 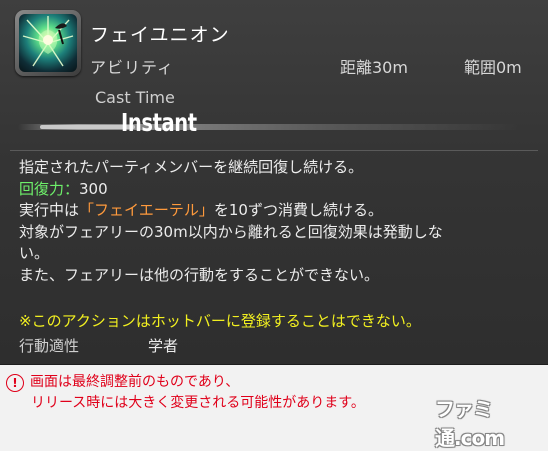 What do you see at coordinates (15, 382) in the screenshot?
I see `warning-icon: !` at bounding box center [15, 382].